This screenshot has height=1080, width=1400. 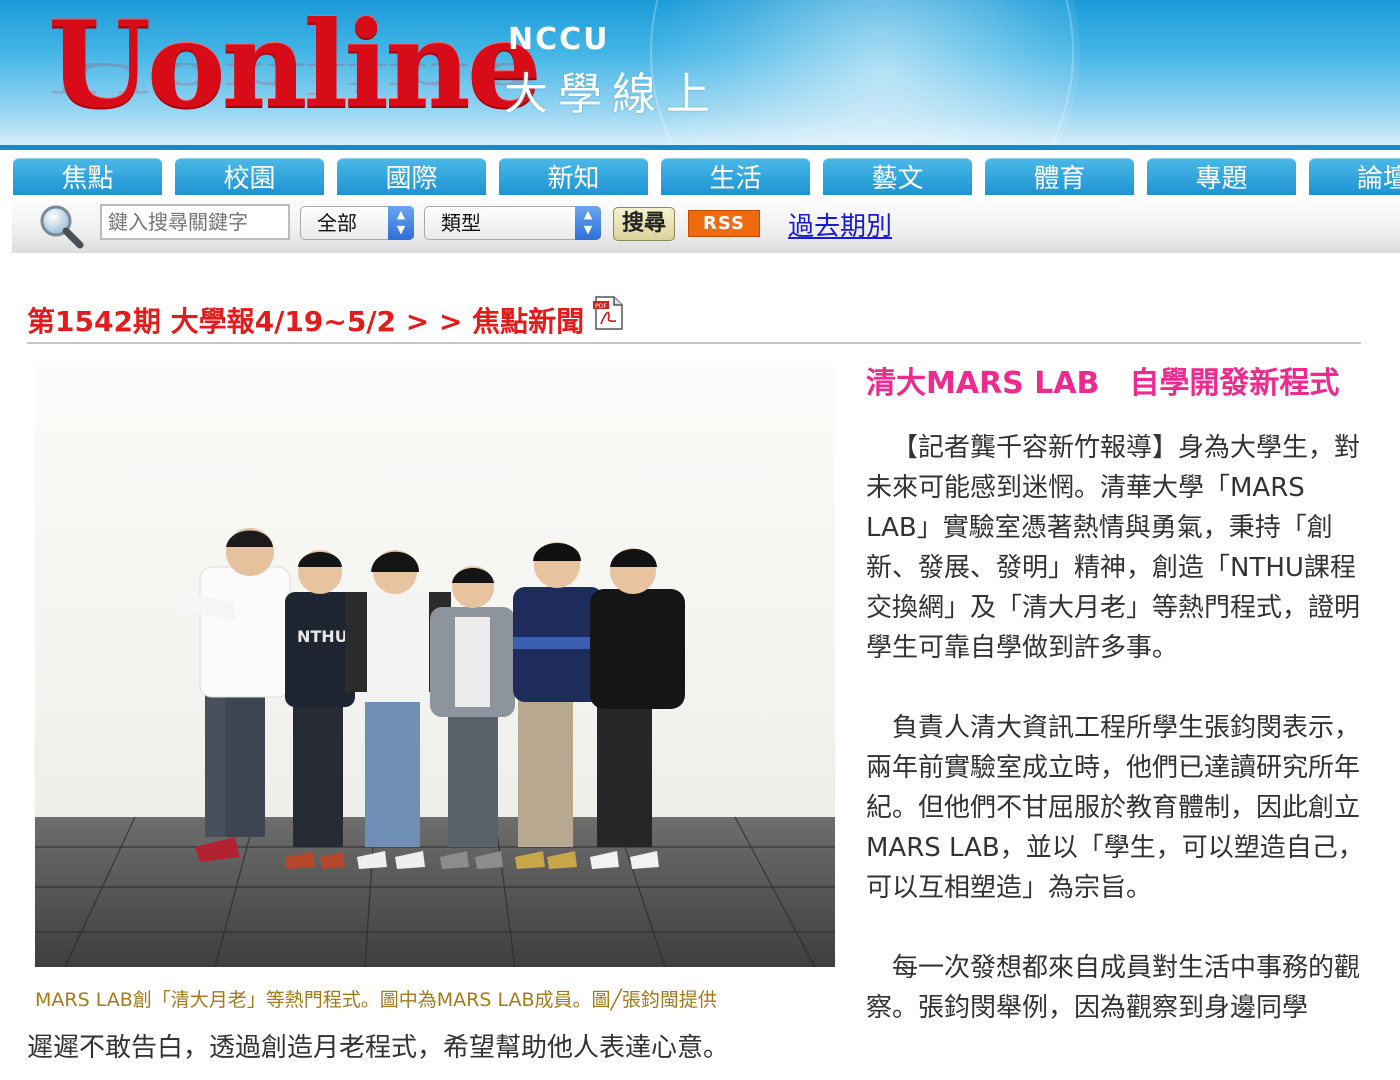 I want to click on search-button: 搜尋, so click(x=644, y=224).